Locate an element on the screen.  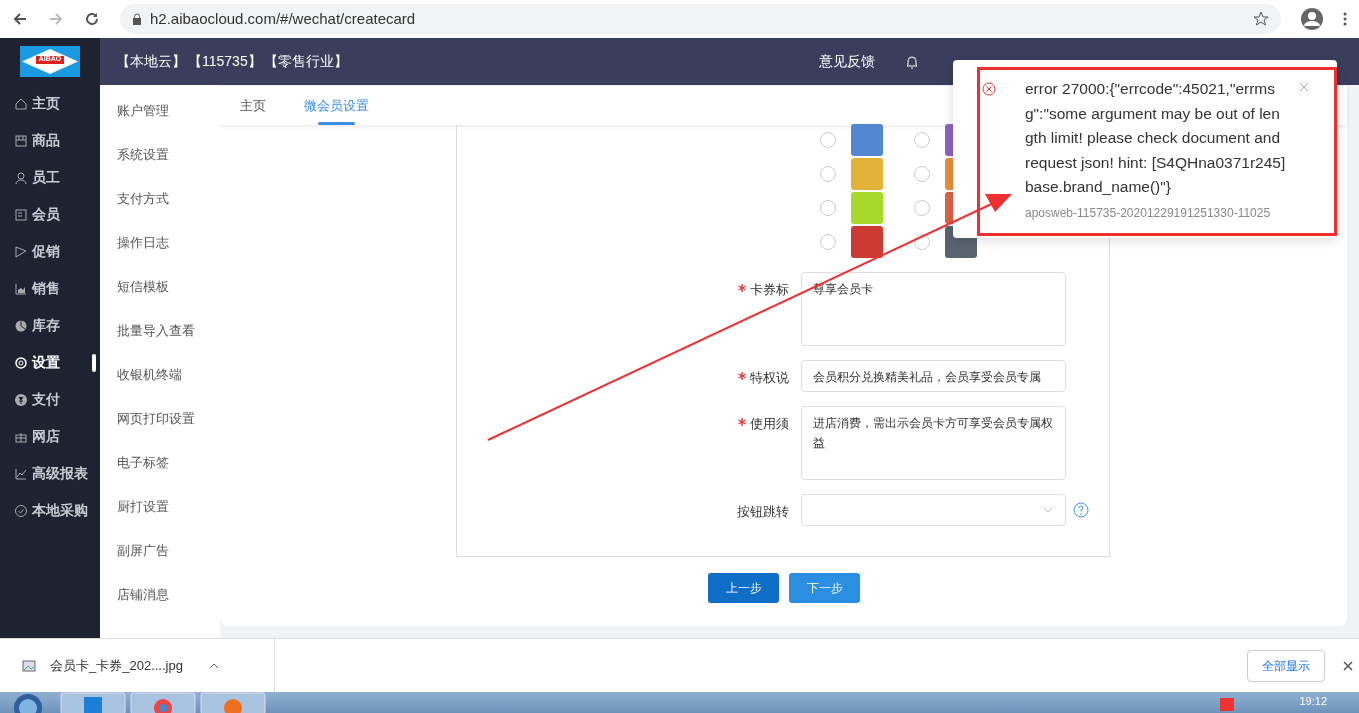
tray-app-icon is located at coordinates (1227, 703).